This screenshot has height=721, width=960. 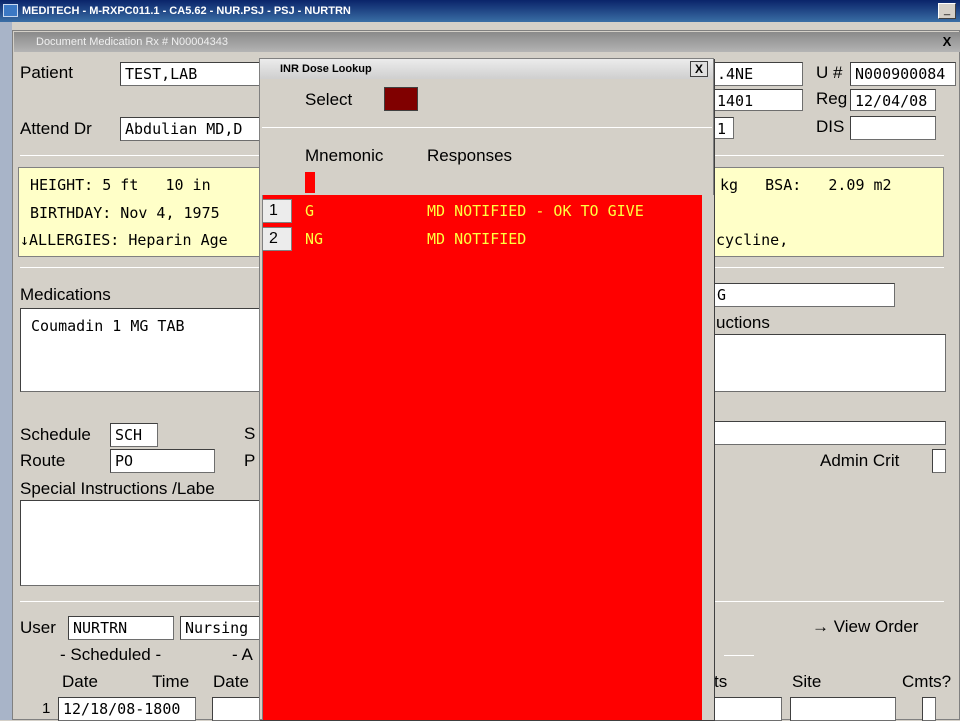 What do you see at coordinates (108, 326) in the screenshot?
I see `medication-item: Coumadin 1 MG TAB` at bounding box center [108, 326].